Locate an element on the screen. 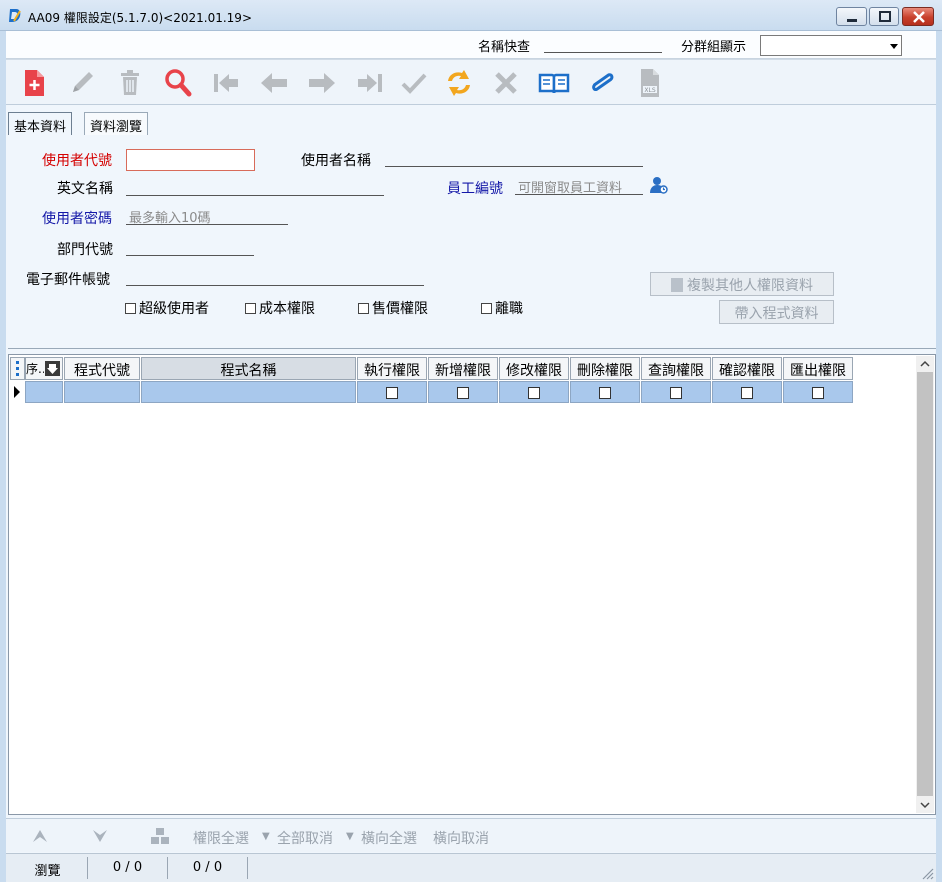 This screenshot has width=942, height=882. price-permission-checkbox: 售價權限 is located at coordinates (393, 308).